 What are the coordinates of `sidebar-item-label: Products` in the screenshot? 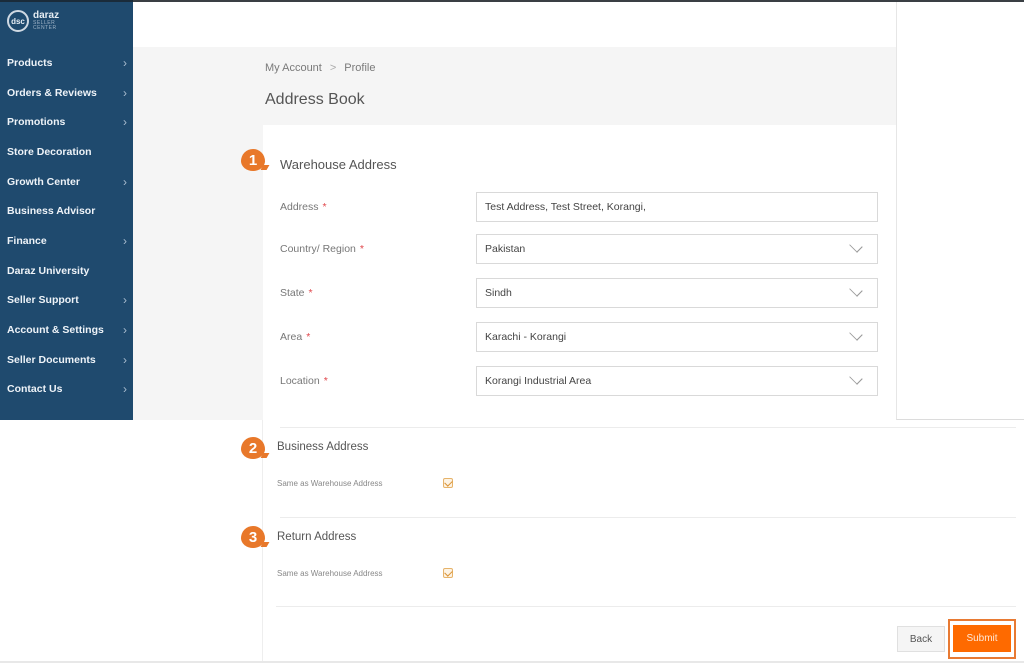 It's located at (30, 62).